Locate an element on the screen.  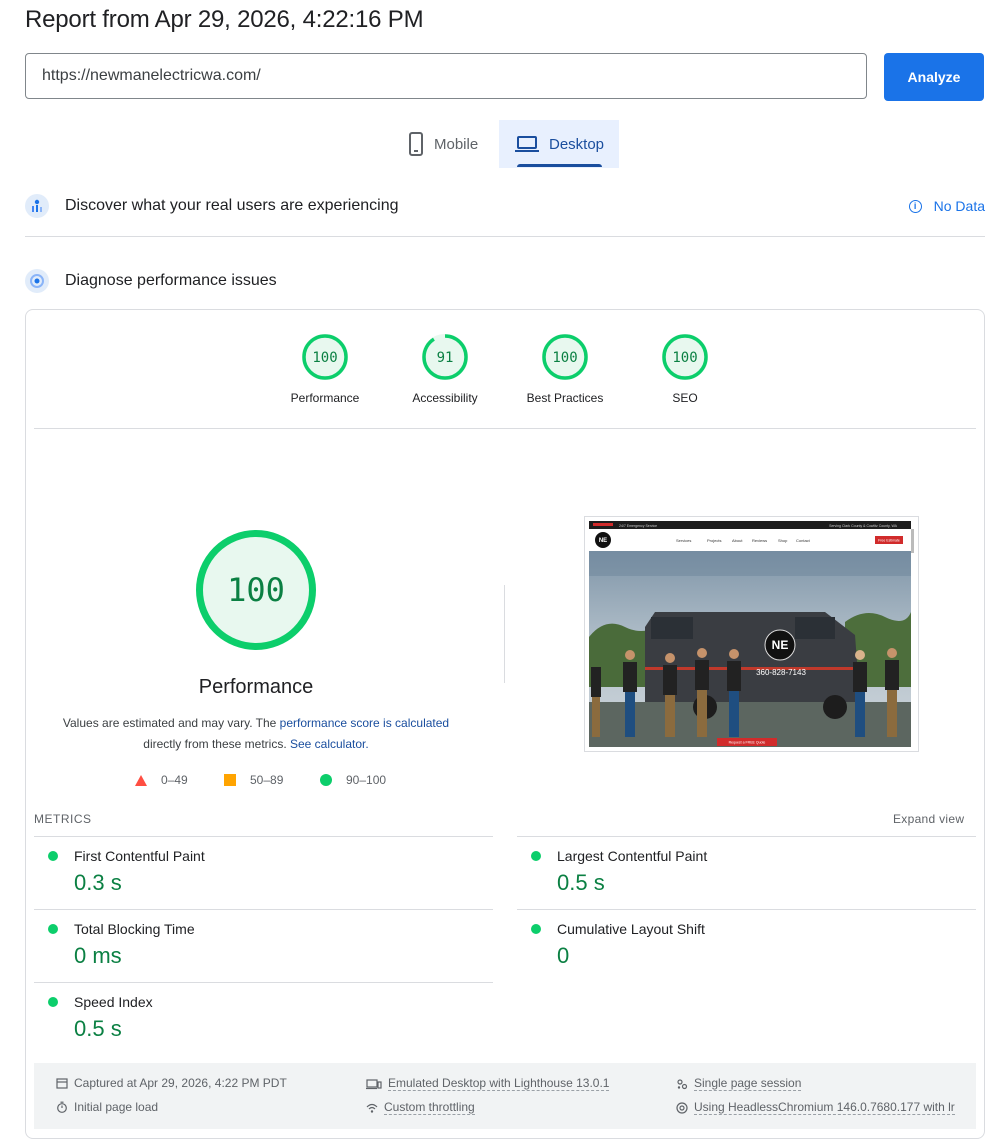
mobile-phone-icon is located at coordinates (416, 144).